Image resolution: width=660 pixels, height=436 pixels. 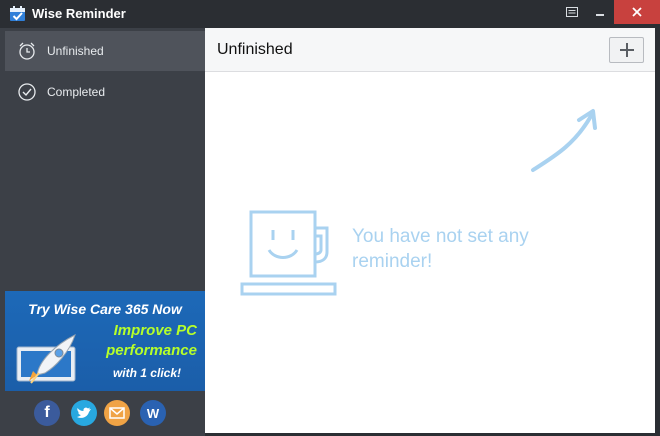 I want to click on sidebar-item-completed: Completed, so click(x=105, y=92).